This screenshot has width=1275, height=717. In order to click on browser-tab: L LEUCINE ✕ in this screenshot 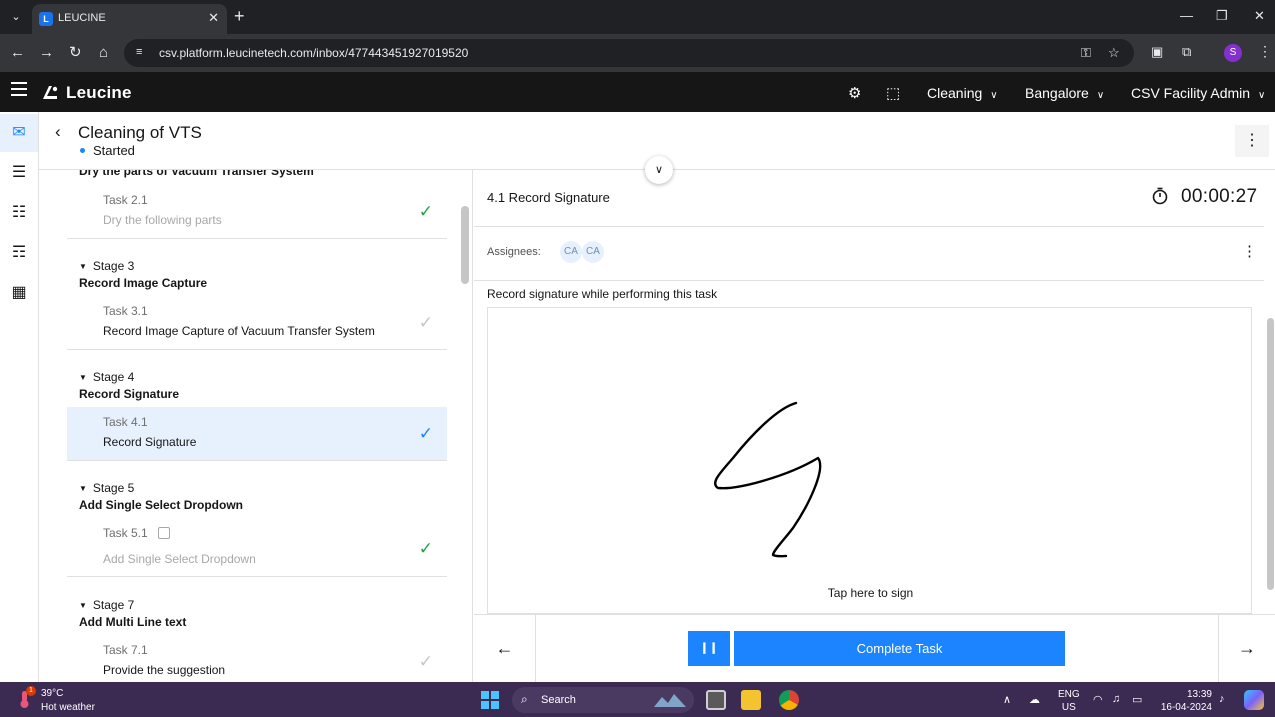, I will do `click(129, 19)`.